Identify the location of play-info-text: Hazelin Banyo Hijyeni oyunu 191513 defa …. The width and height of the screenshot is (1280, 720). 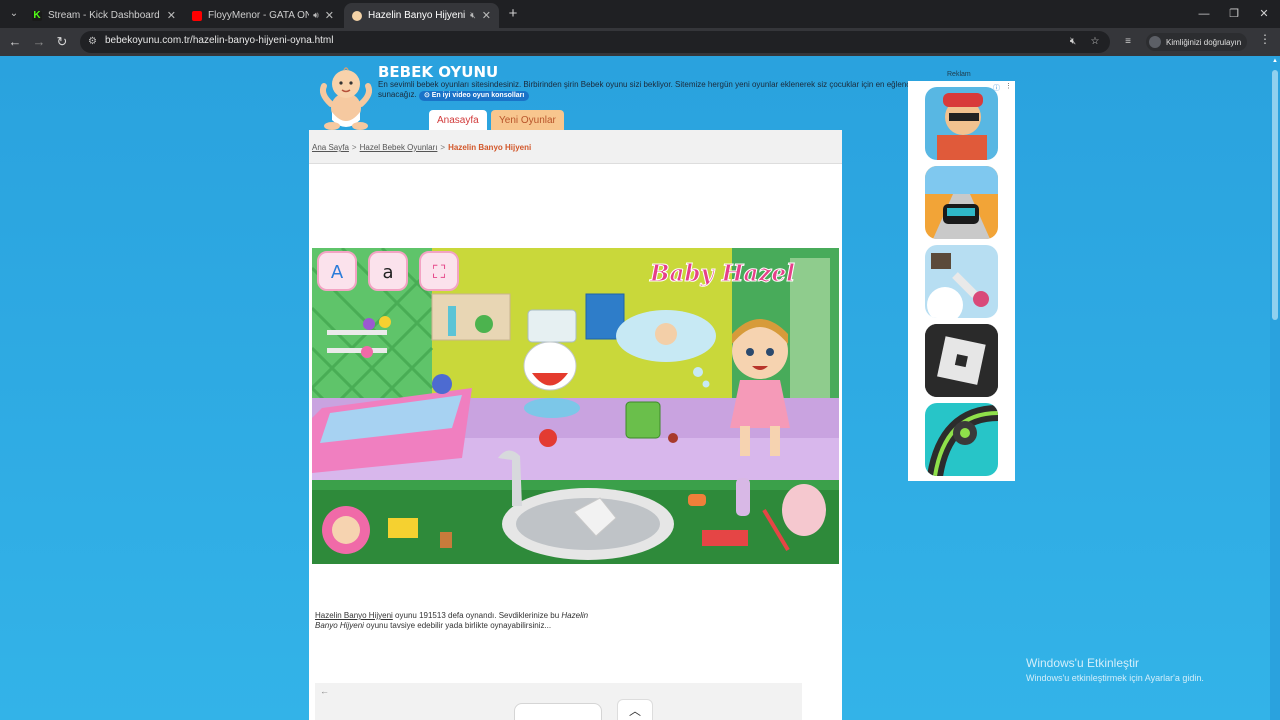
(460, 621).